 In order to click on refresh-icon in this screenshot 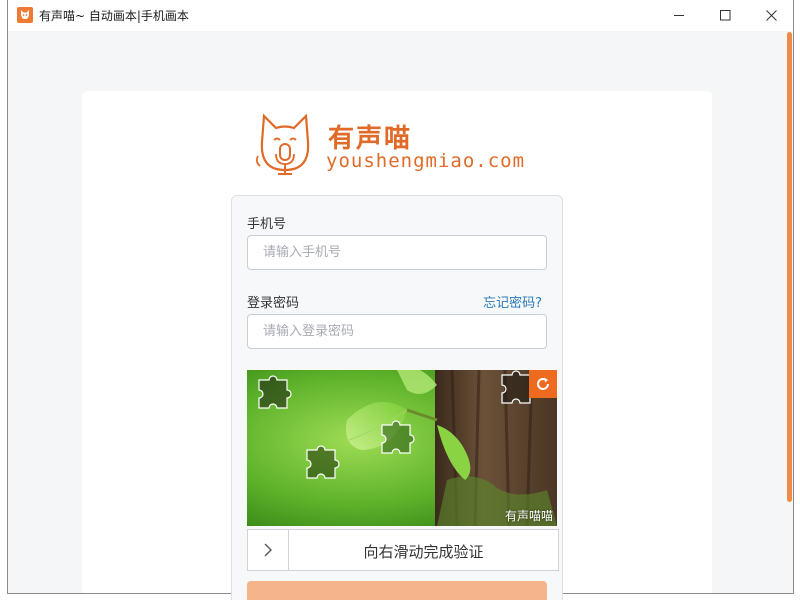, I will do `click(543, 383)`.